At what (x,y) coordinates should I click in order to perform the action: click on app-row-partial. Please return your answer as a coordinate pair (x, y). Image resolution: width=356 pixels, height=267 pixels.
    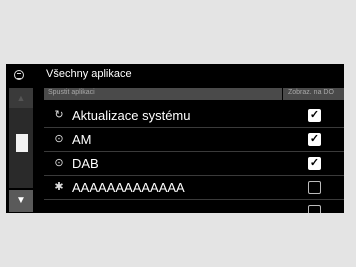
    Looking at the image, I should click on (194, 206).